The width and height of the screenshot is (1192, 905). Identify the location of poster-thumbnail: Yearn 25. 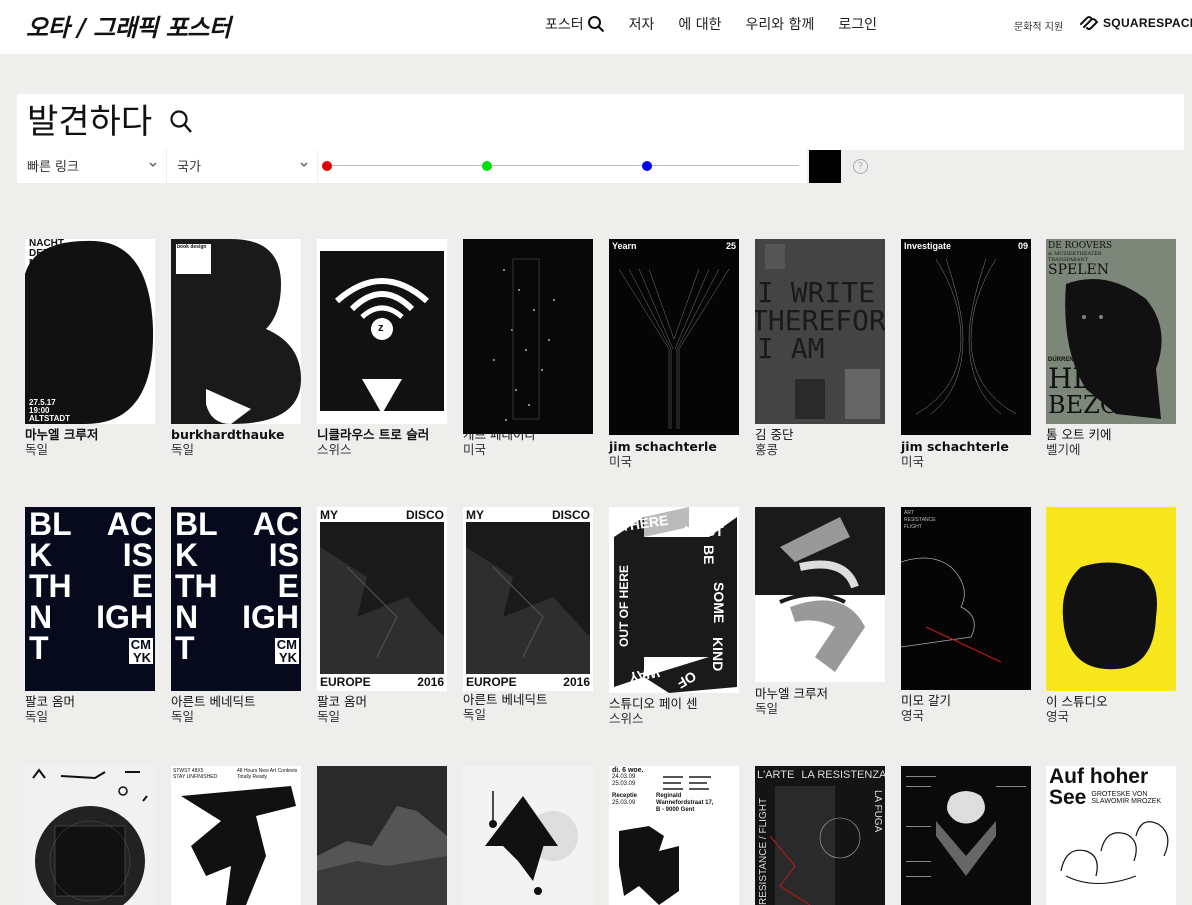
(674, 337).